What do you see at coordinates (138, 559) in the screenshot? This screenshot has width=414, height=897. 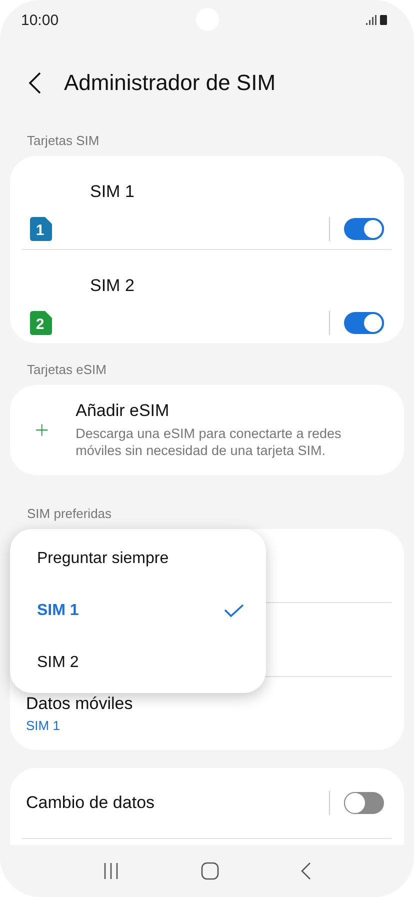 I see `menu-option: Preguntar siempre` at bounding box center [138, 559].